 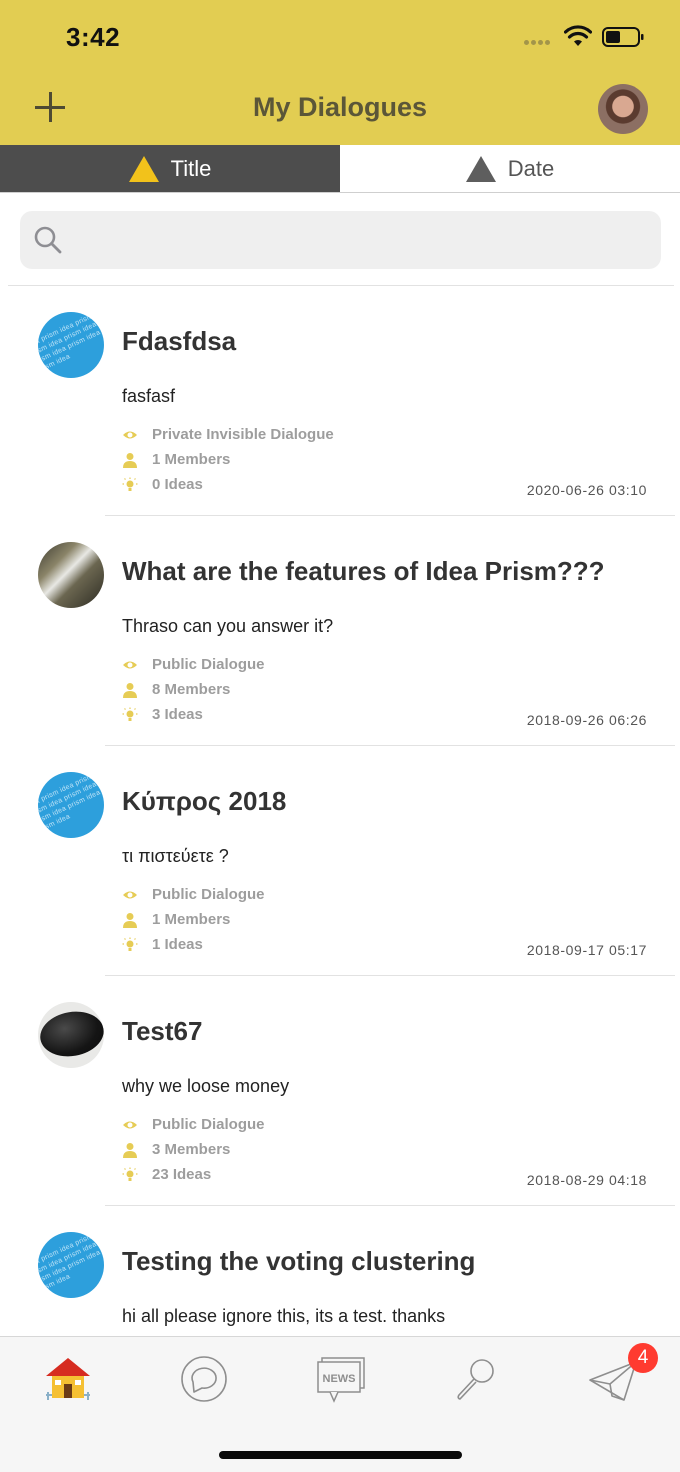 I want to click on visibility-row: Private Invisible Dialogue, so click(x=228, y=434).